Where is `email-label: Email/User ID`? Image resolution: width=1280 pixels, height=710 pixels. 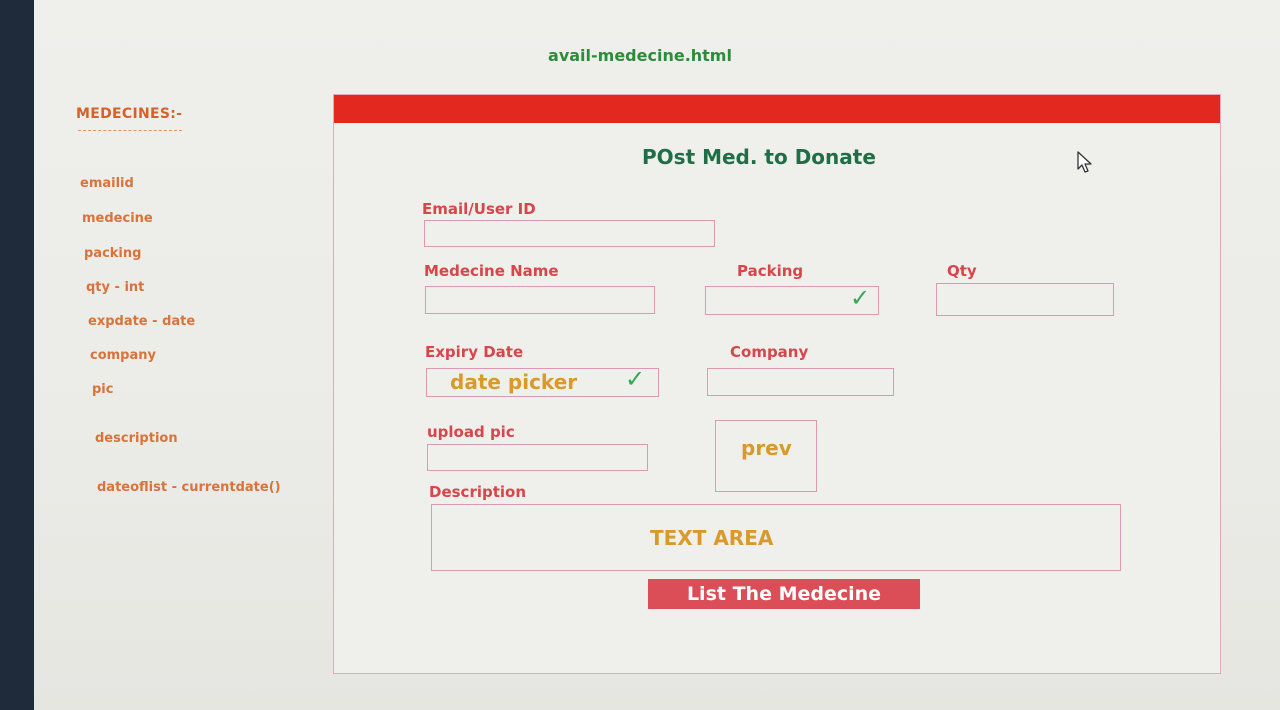
email-label: Email/User ID is located at coordinates (479, 209).